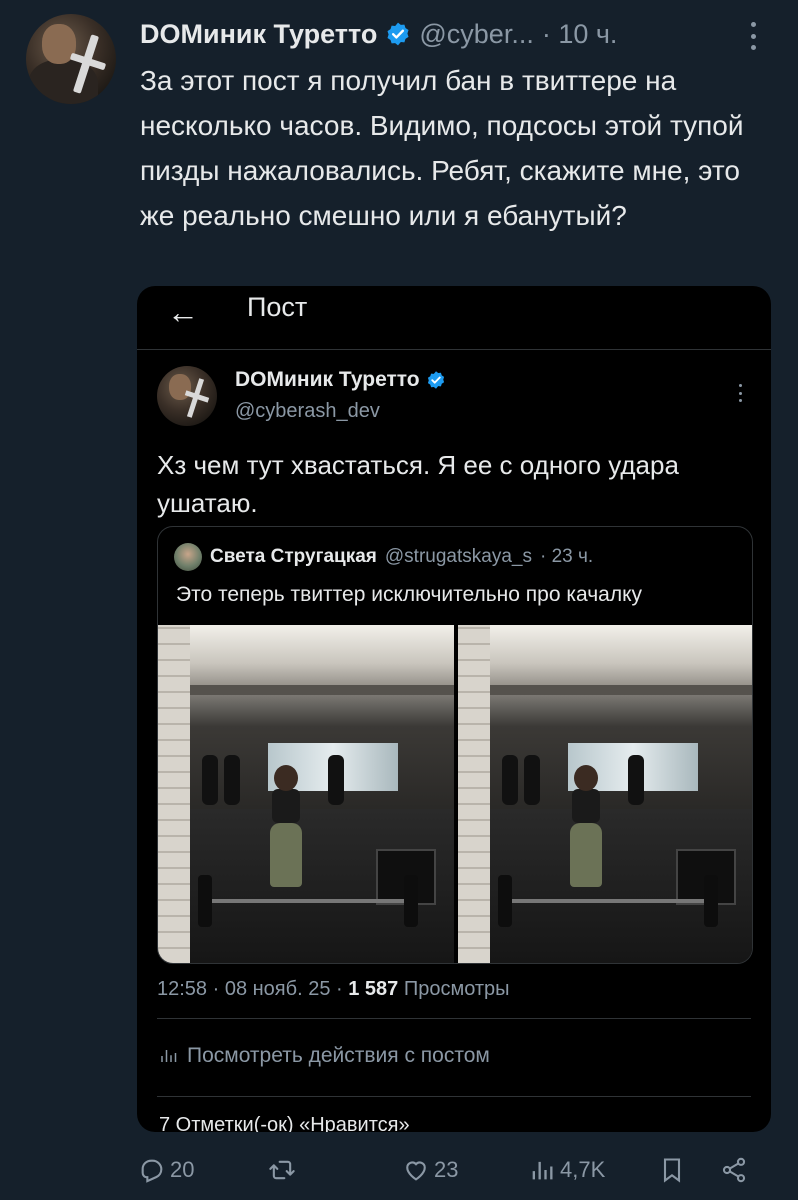 The height and width of the screenshot is (1200, 798). Describe the element at coordinates (187, 396) in the screenshot. I see `screenshot-author-avatar` at that location.